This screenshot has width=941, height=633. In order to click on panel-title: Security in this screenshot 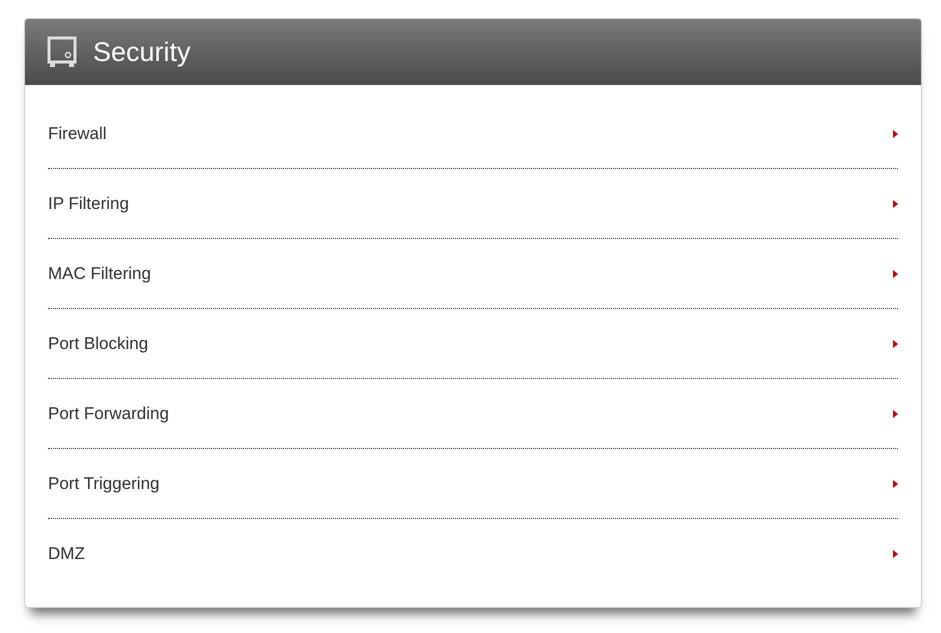, I will do `click(142, 52)`.